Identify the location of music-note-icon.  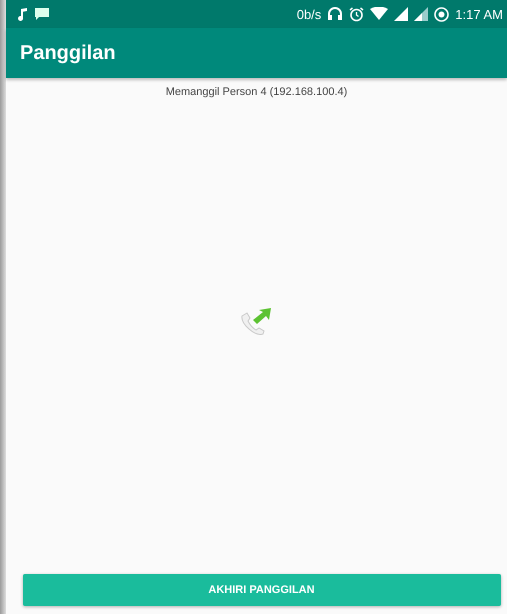
(23, 14).